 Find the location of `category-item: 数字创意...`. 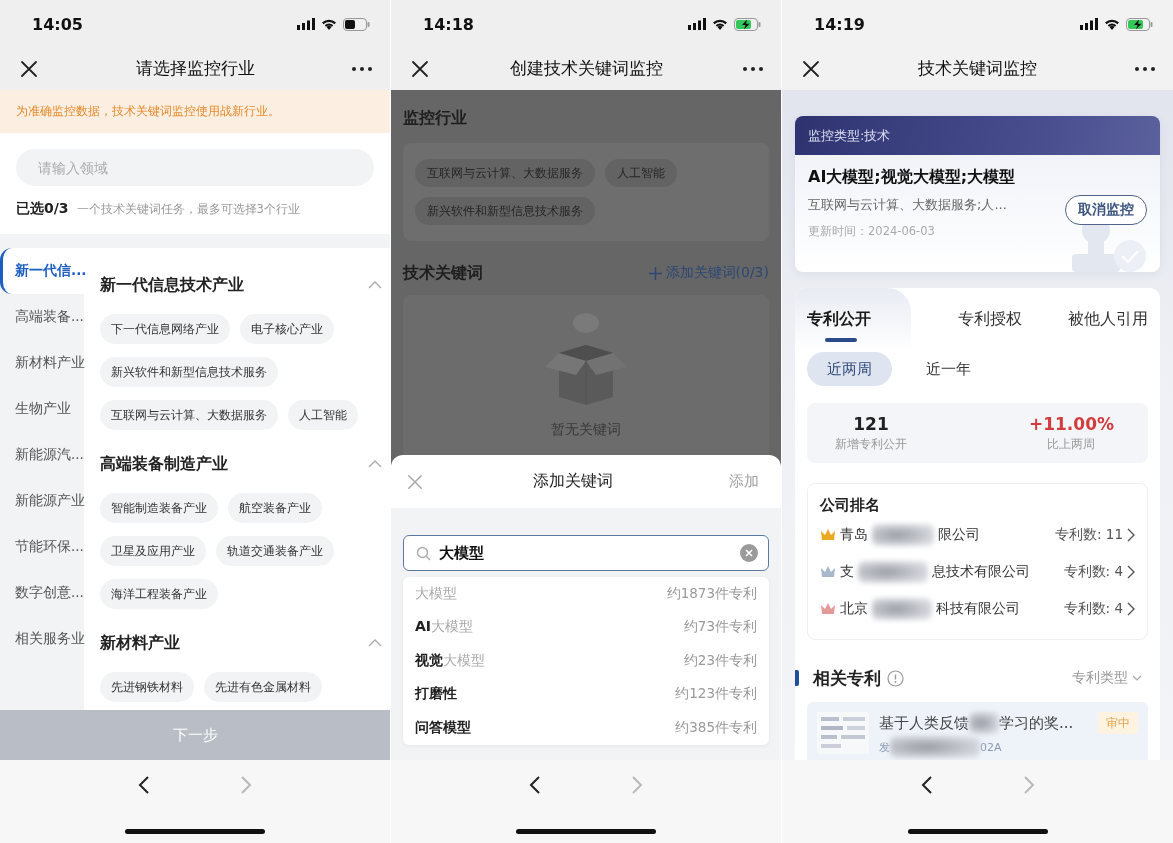

category-item: 数字创意... is located at coordinates (42, 593).